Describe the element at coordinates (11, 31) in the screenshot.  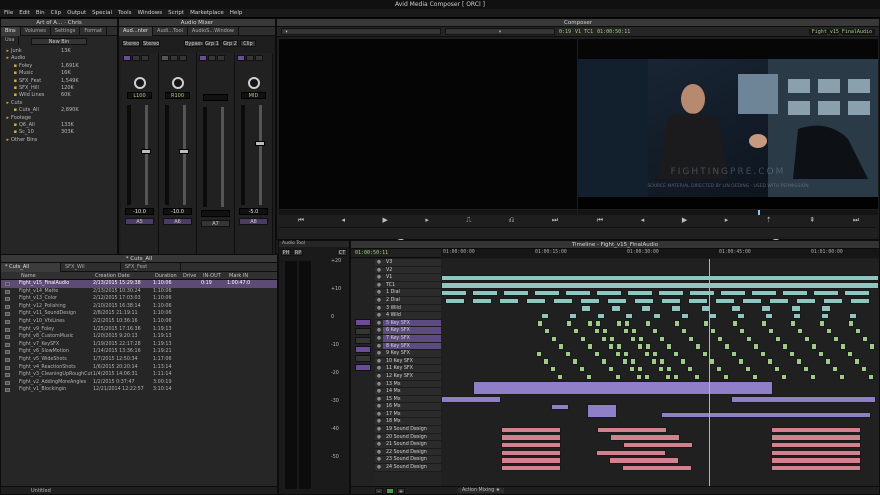
I see `project-tab-0: Bins` at that location.